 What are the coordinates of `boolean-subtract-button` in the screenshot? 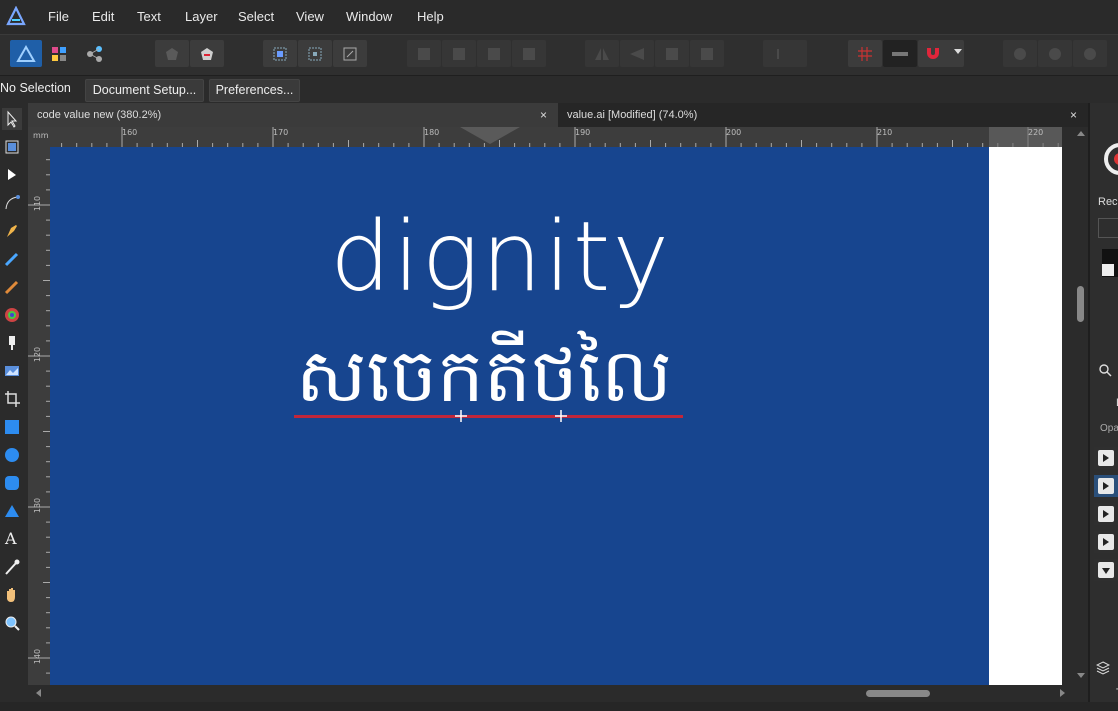 It's located at (1055, 53).